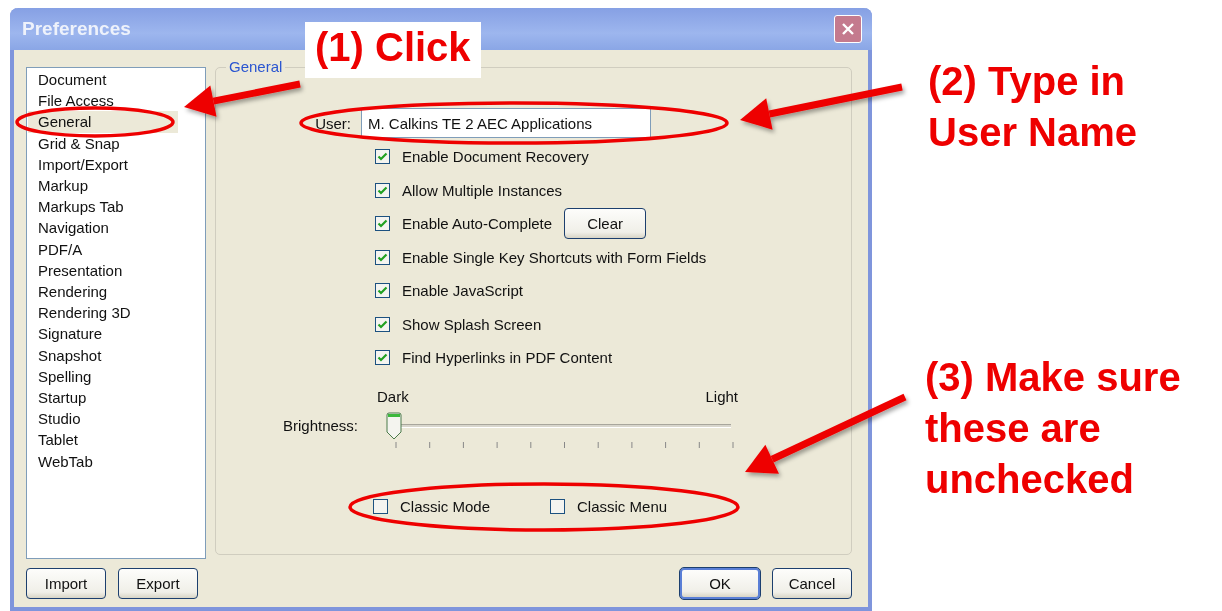  Describe the element at coordinates (462, 291) in the screenshot. I see `option-label: Enable JavaScript` at that location.